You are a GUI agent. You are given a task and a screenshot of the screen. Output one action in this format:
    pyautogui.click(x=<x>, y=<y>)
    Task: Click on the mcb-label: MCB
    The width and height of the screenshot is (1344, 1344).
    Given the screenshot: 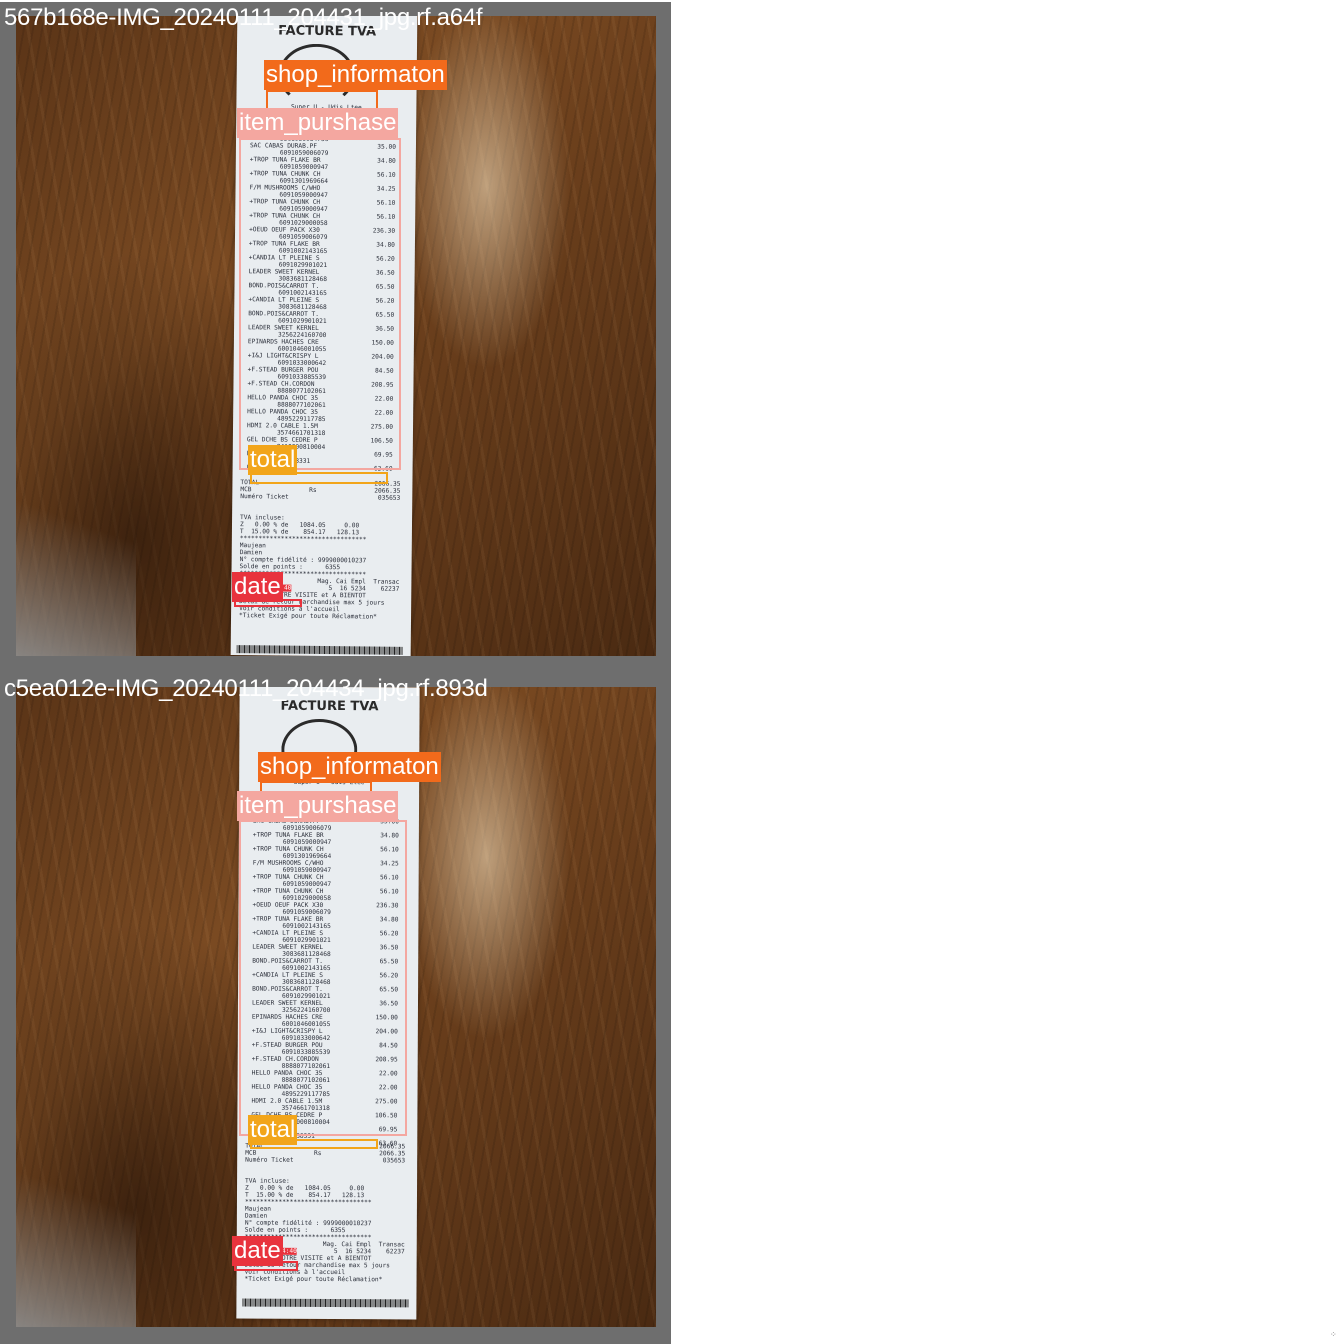 What is the action you would take?
    pyautogui.click(x=251, y=1153)
    